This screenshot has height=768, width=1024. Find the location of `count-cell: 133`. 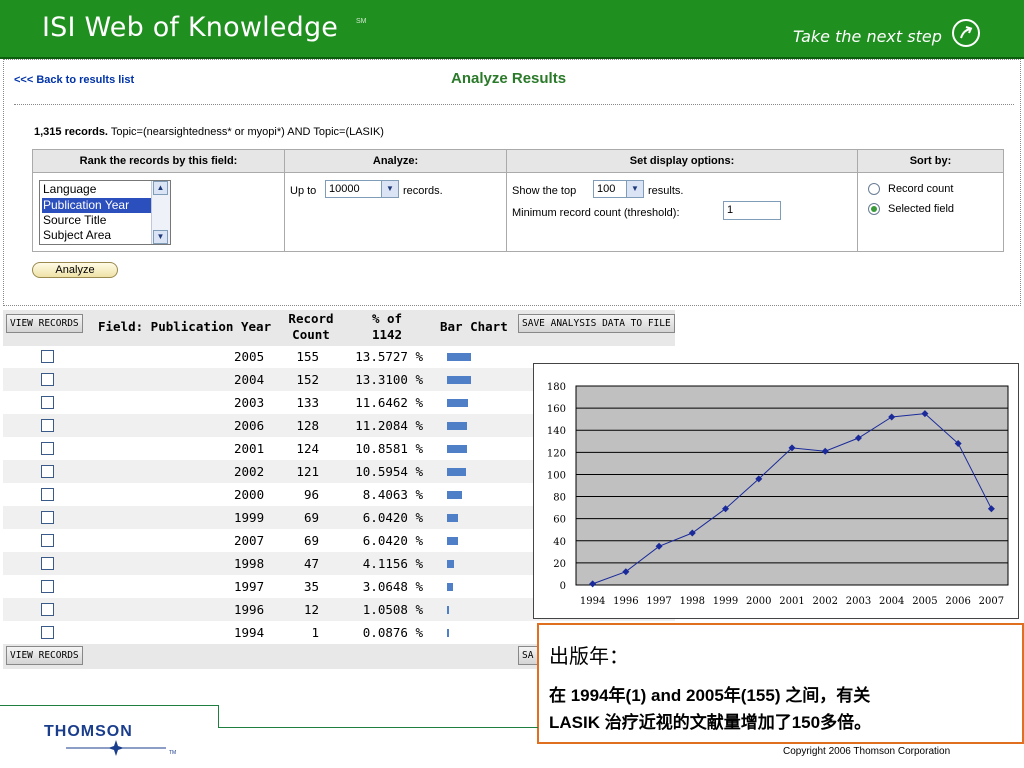

count-cell: 133 is located at coordinates (307, 402).